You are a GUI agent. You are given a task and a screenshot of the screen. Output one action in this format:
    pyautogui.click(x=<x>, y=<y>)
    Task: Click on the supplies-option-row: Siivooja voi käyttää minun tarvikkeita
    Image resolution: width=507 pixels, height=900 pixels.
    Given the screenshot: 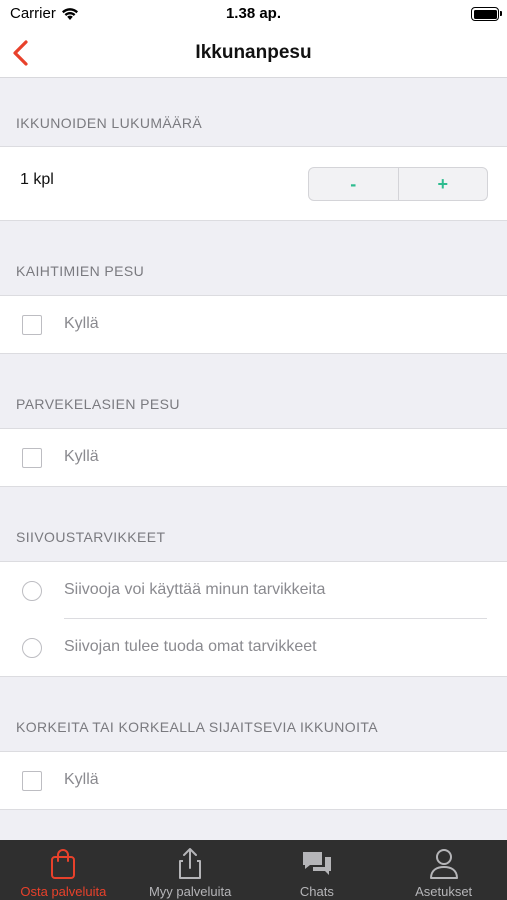 What is the action you would take?
    pyautogui.click(x=253, y=590)
    